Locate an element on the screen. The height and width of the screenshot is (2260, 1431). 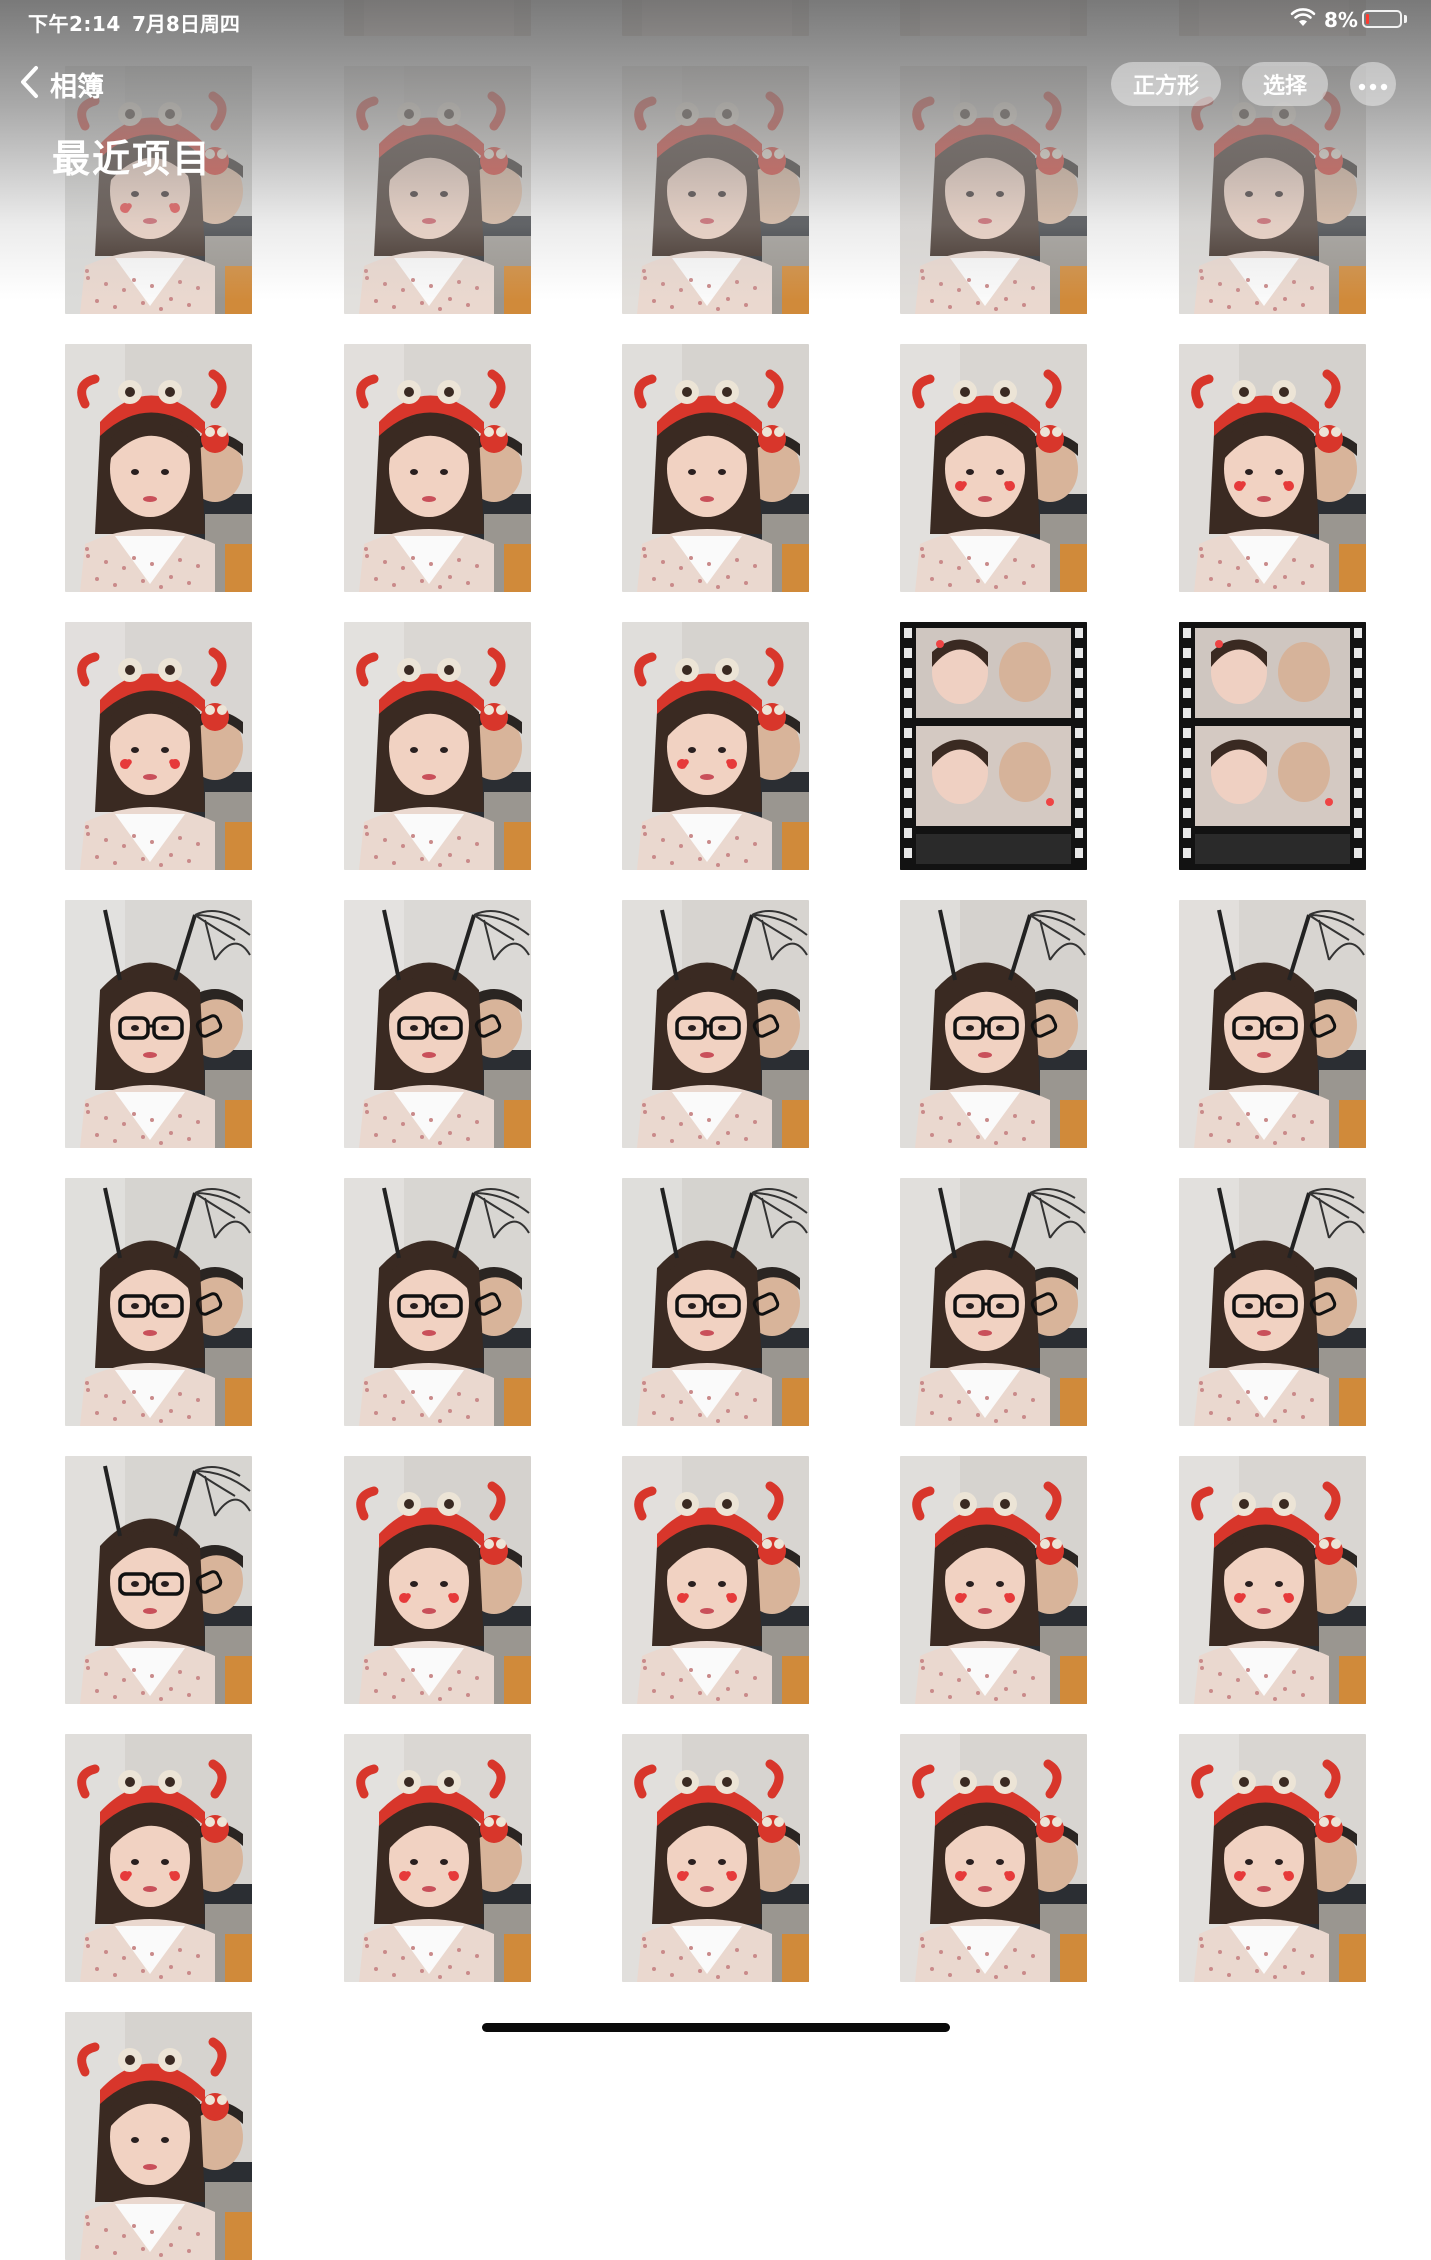
chevron-left-icon is located at coordinates (29, 84).